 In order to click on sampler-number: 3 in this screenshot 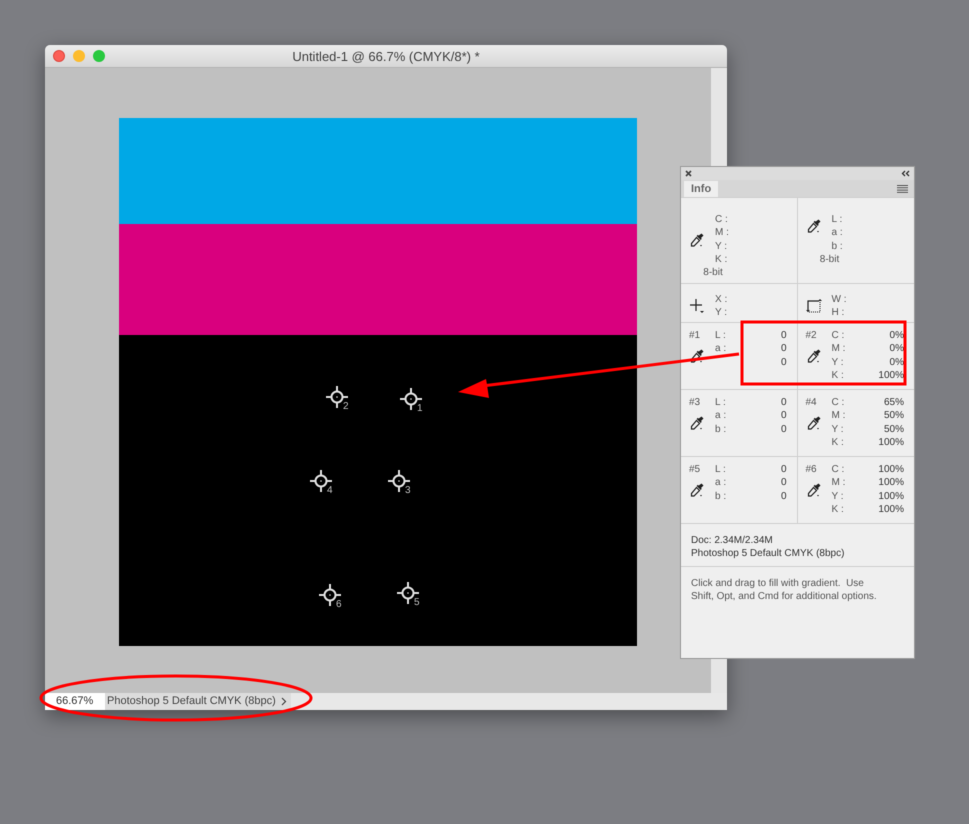, I will do `click(408, 491)`.